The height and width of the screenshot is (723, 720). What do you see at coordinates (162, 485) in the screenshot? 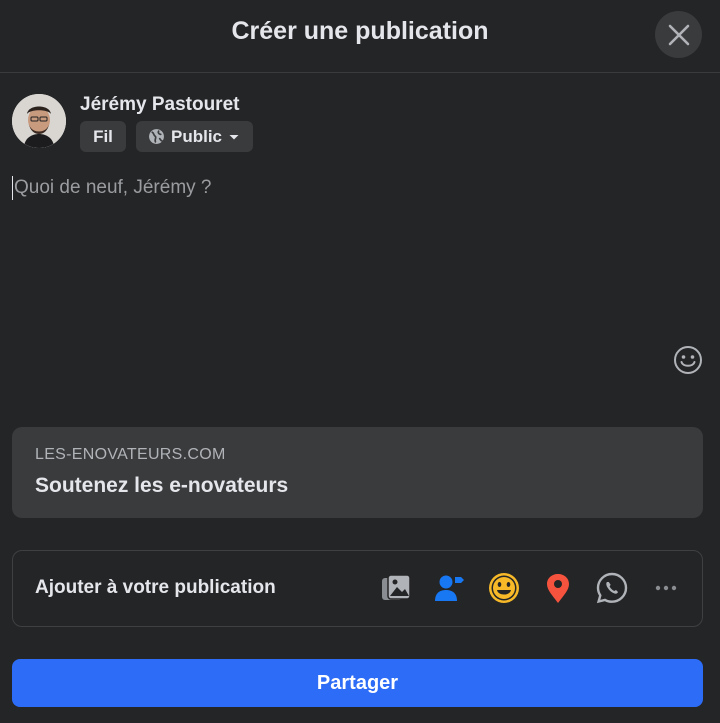
I see `link-title: Soutenez les e-novateurs` at bounding box center [162, 485].